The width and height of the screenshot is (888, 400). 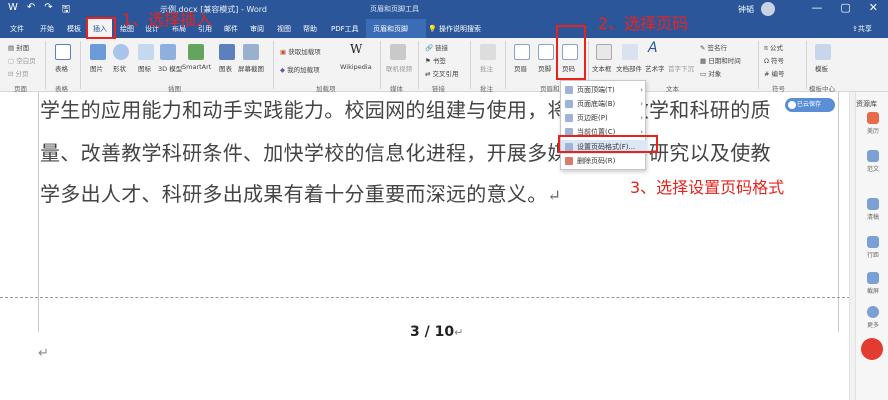 I want to click on drop-cap-button: 首字下沉, so click(x=681, y=68).